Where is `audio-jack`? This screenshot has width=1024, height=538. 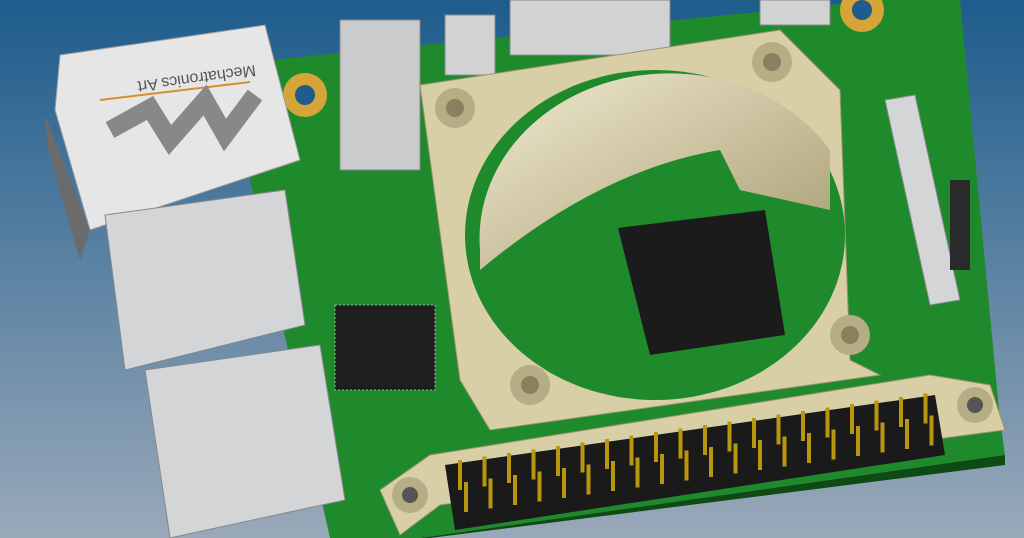 audio-jack is located at coordinates (380, 95).